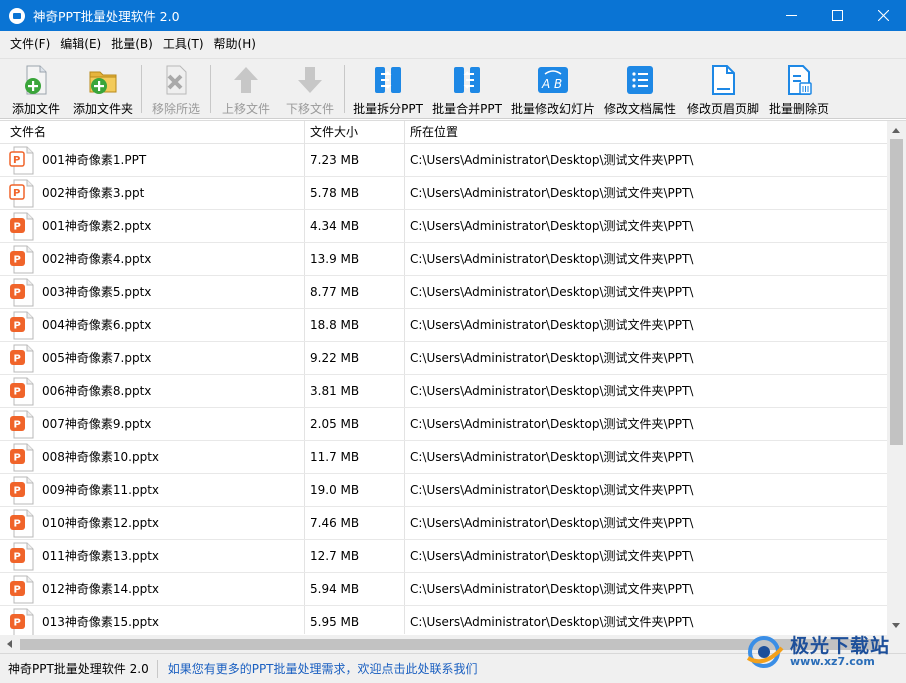 The height and width of the screenshot is (683, 906). Describe the element at coordinates (840, 645) in the screenshot. I see `watermark-title: 极光下载站` at that location.